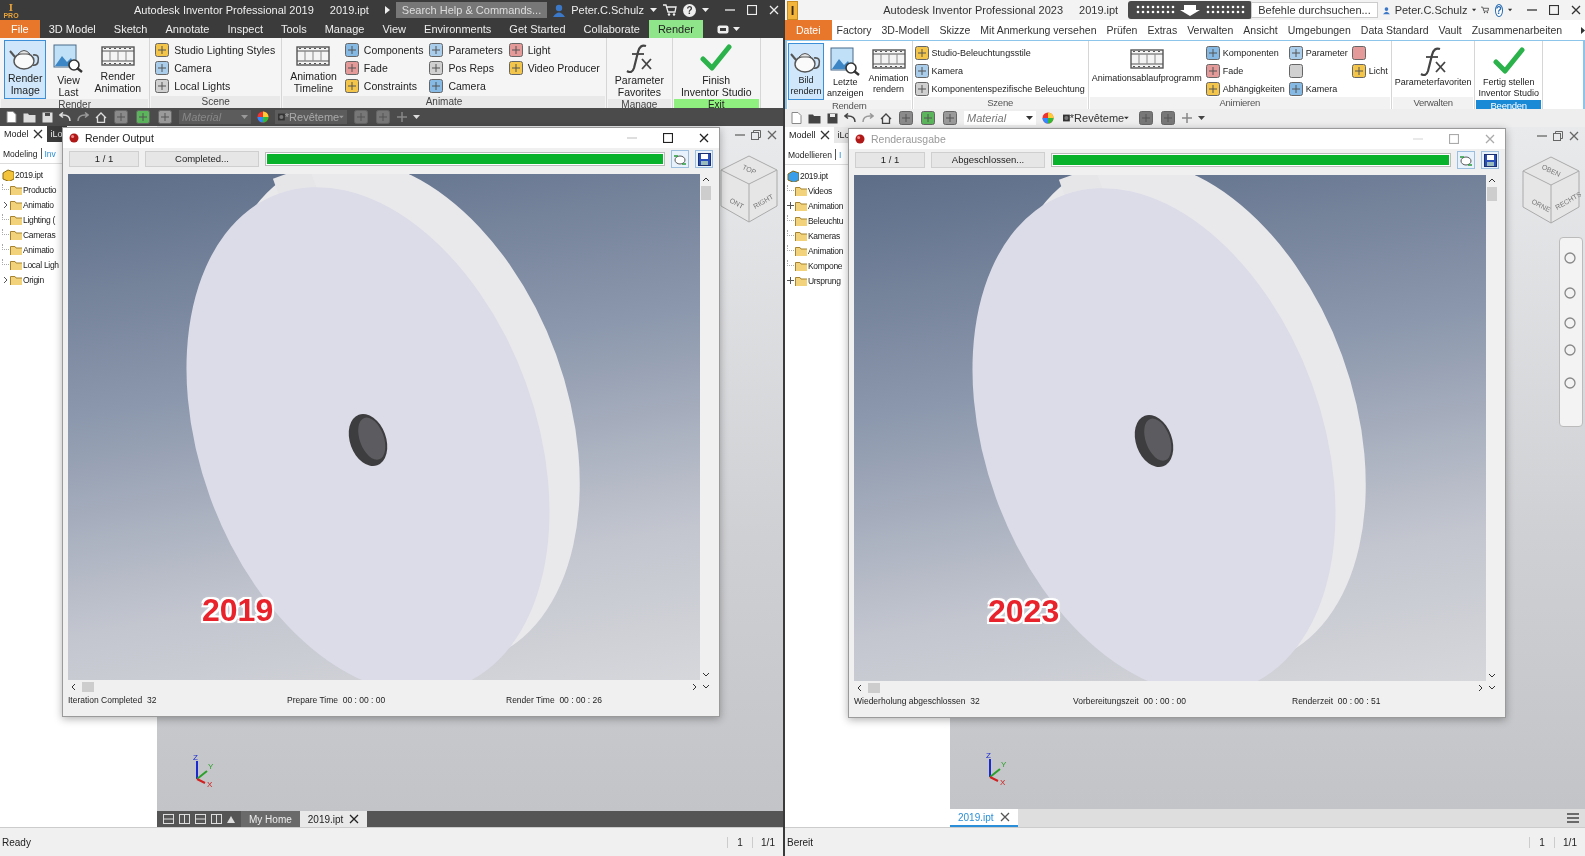 The height and width of the screenshot is (856, 1585). I want to click on menu-tab: Zusammenarbeiten, so click(1517, 30).